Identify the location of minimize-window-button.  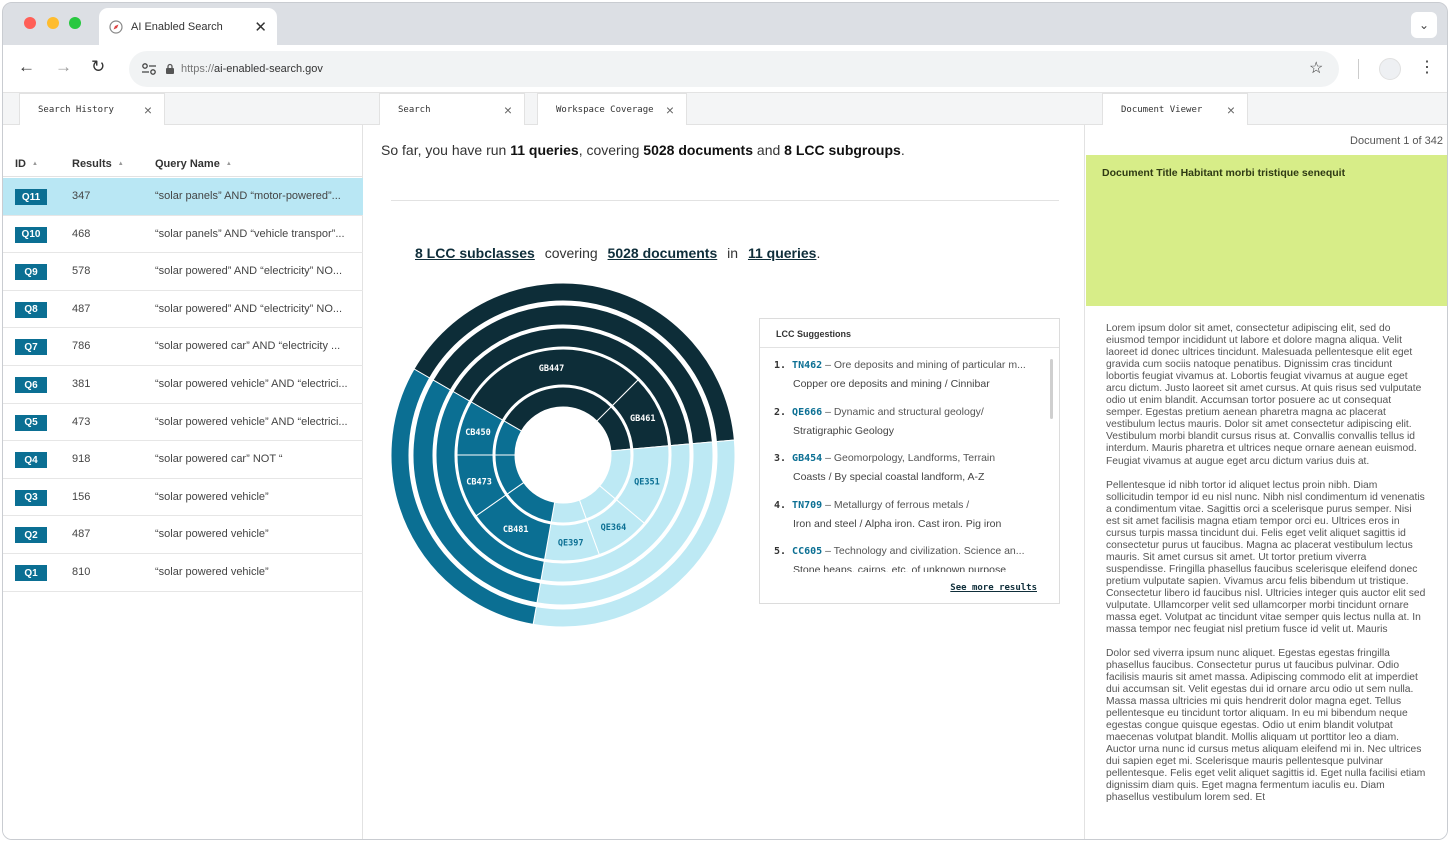
(53, 23).